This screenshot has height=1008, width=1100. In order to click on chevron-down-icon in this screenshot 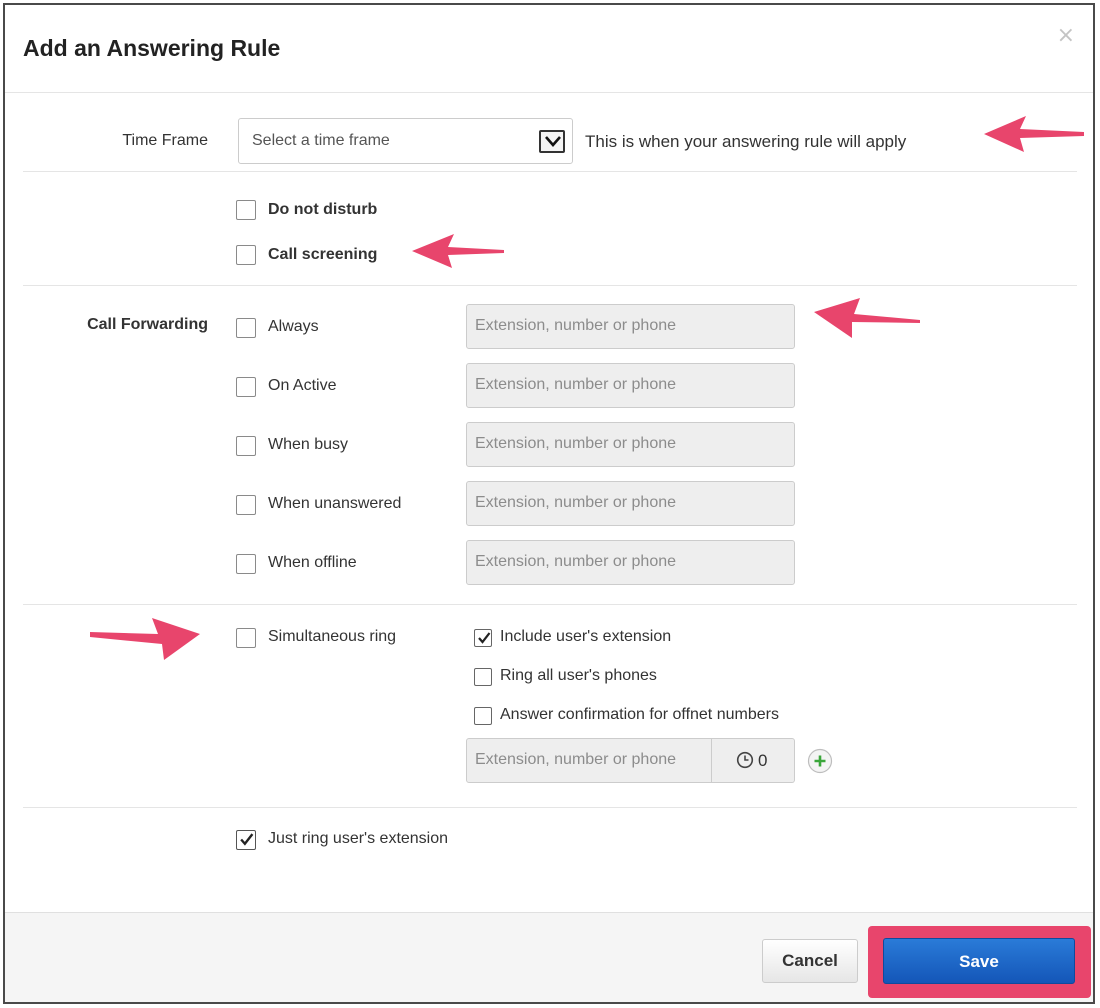, I will do `click(552, 141)`.